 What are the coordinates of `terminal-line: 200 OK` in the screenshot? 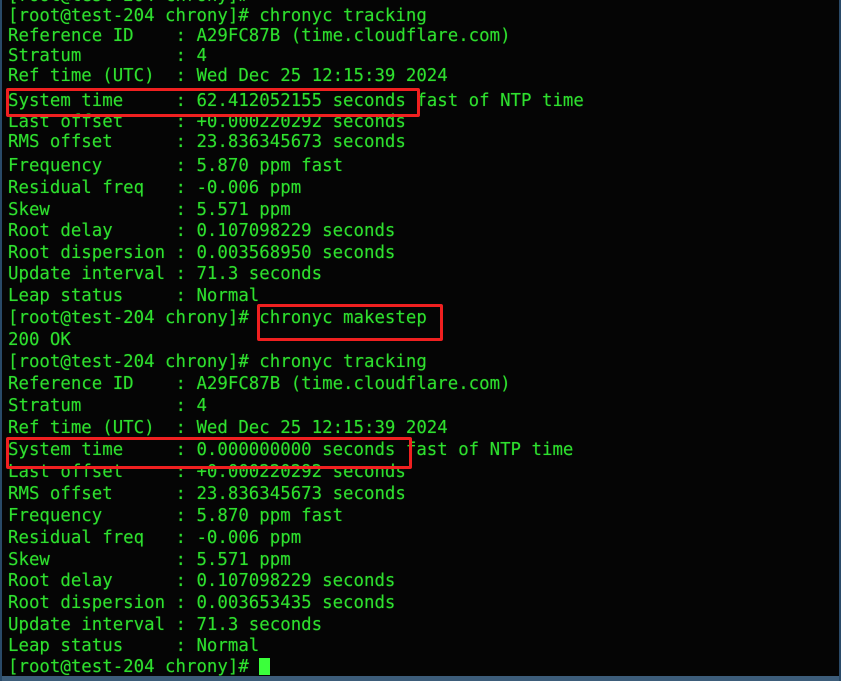 It's located at (39, 340).